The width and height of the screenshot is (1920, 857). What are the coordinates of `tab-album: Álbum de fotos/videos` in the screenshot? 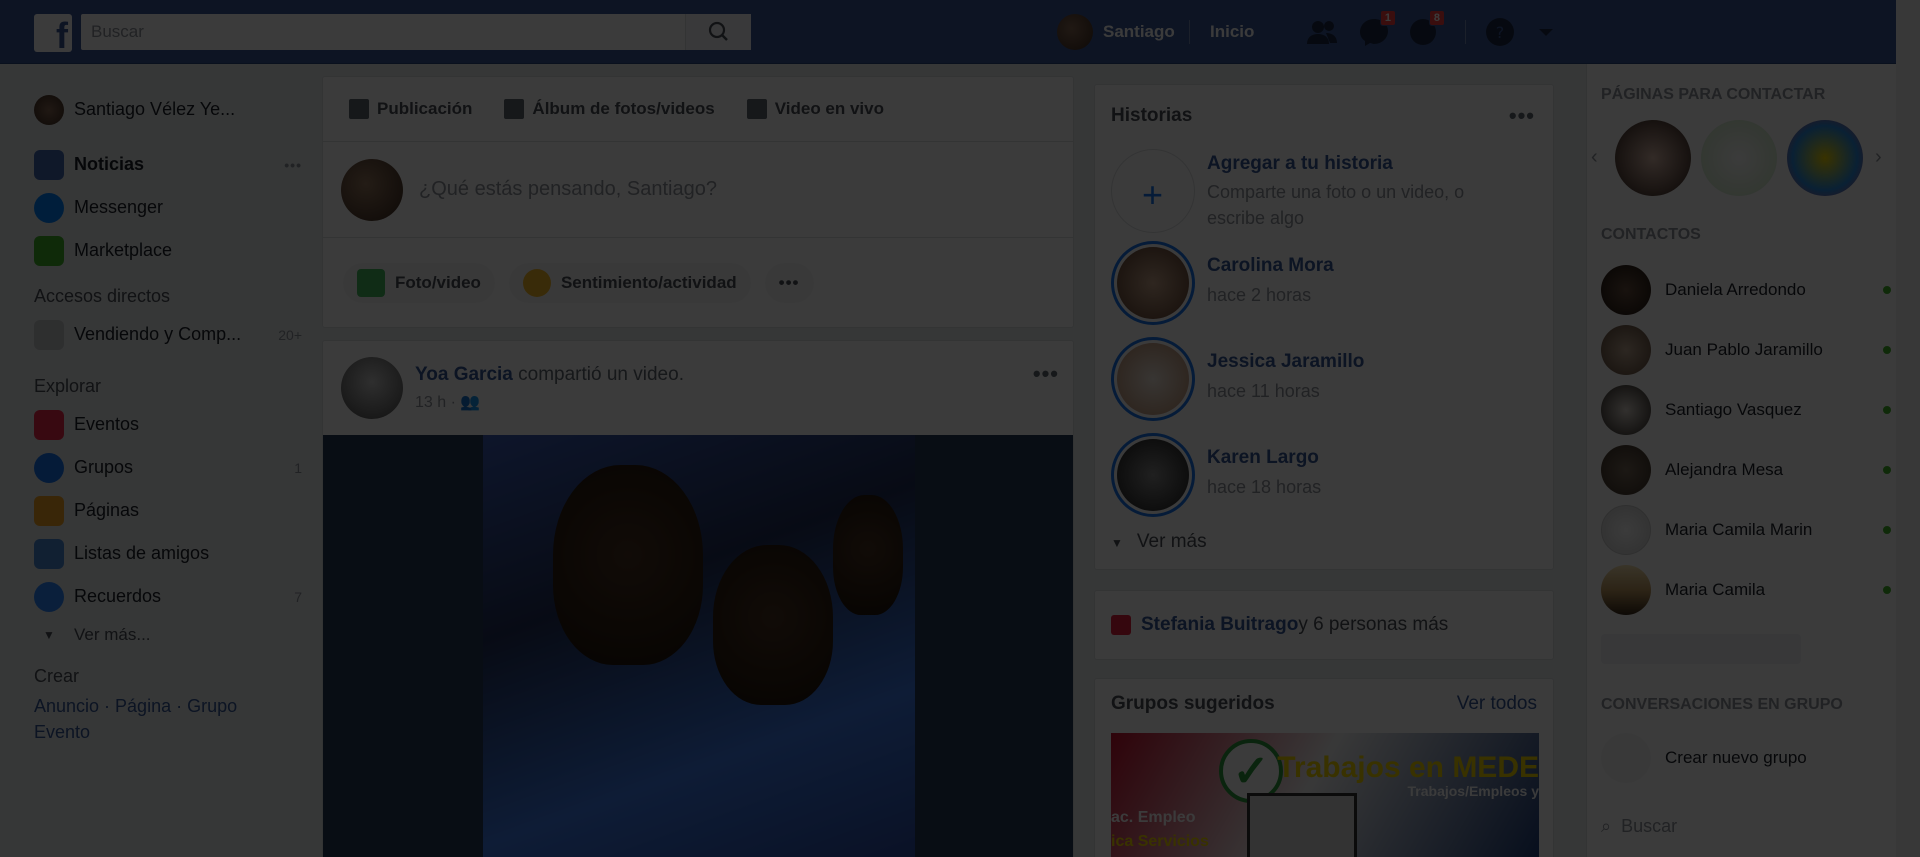 It's located at (609, 109).